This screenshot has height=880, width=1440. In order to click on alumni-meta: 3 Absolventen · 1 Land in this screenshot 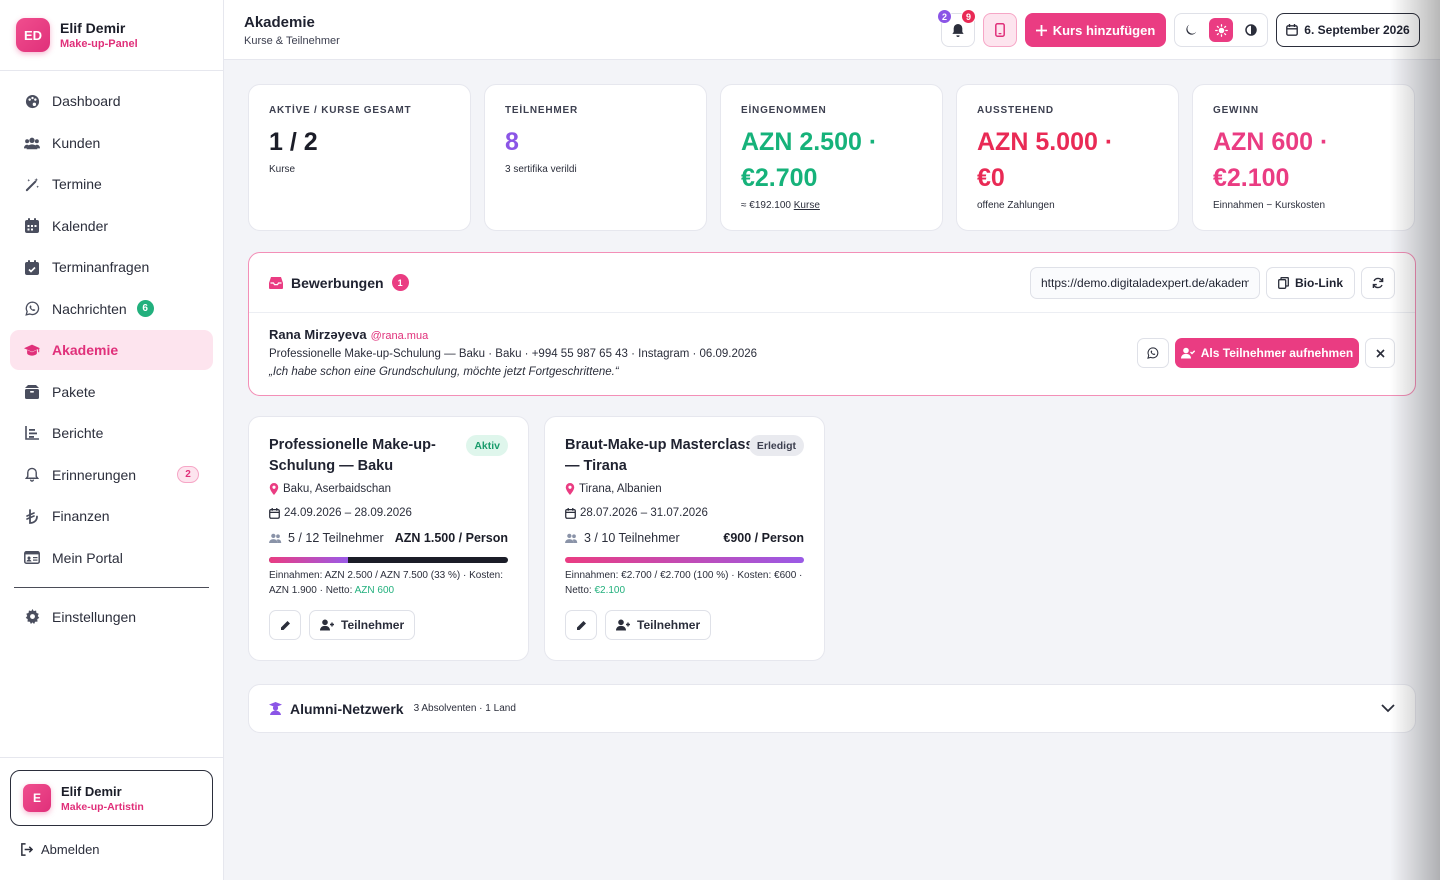, I will do `click(464, 708)`.